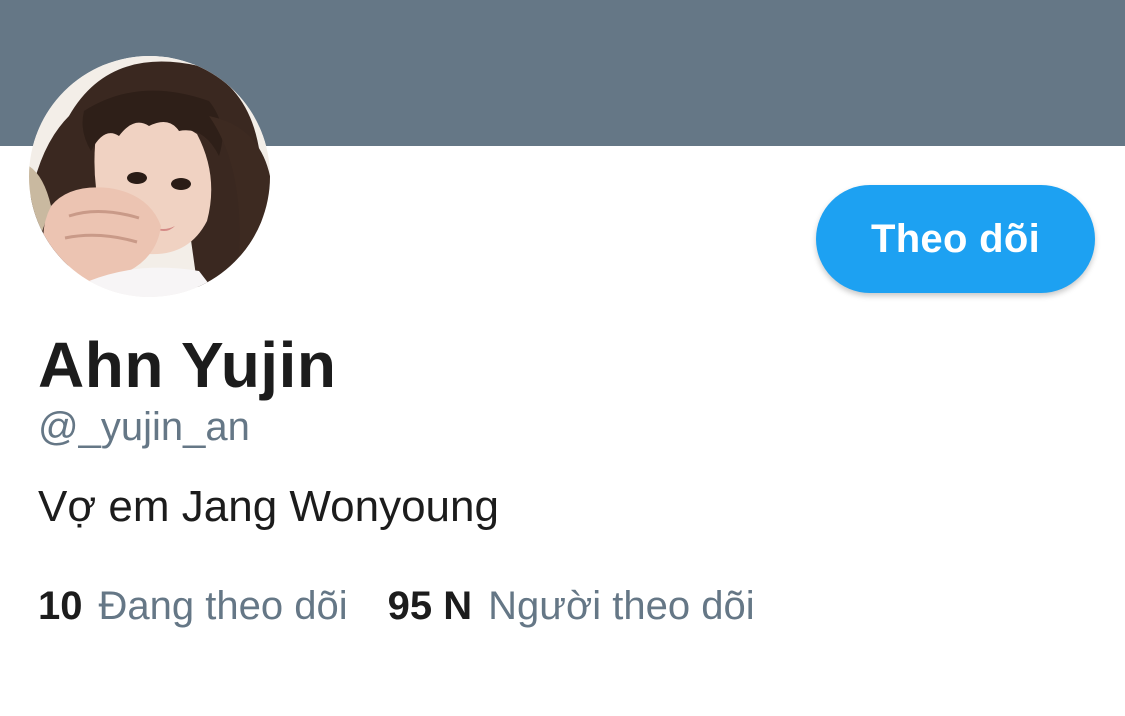 The height and width of the screenshot is (716, 1125). Describe the element at coordinates (144, 427) in the screenshot. I see `username-handle: @_yujin_an` at that location.